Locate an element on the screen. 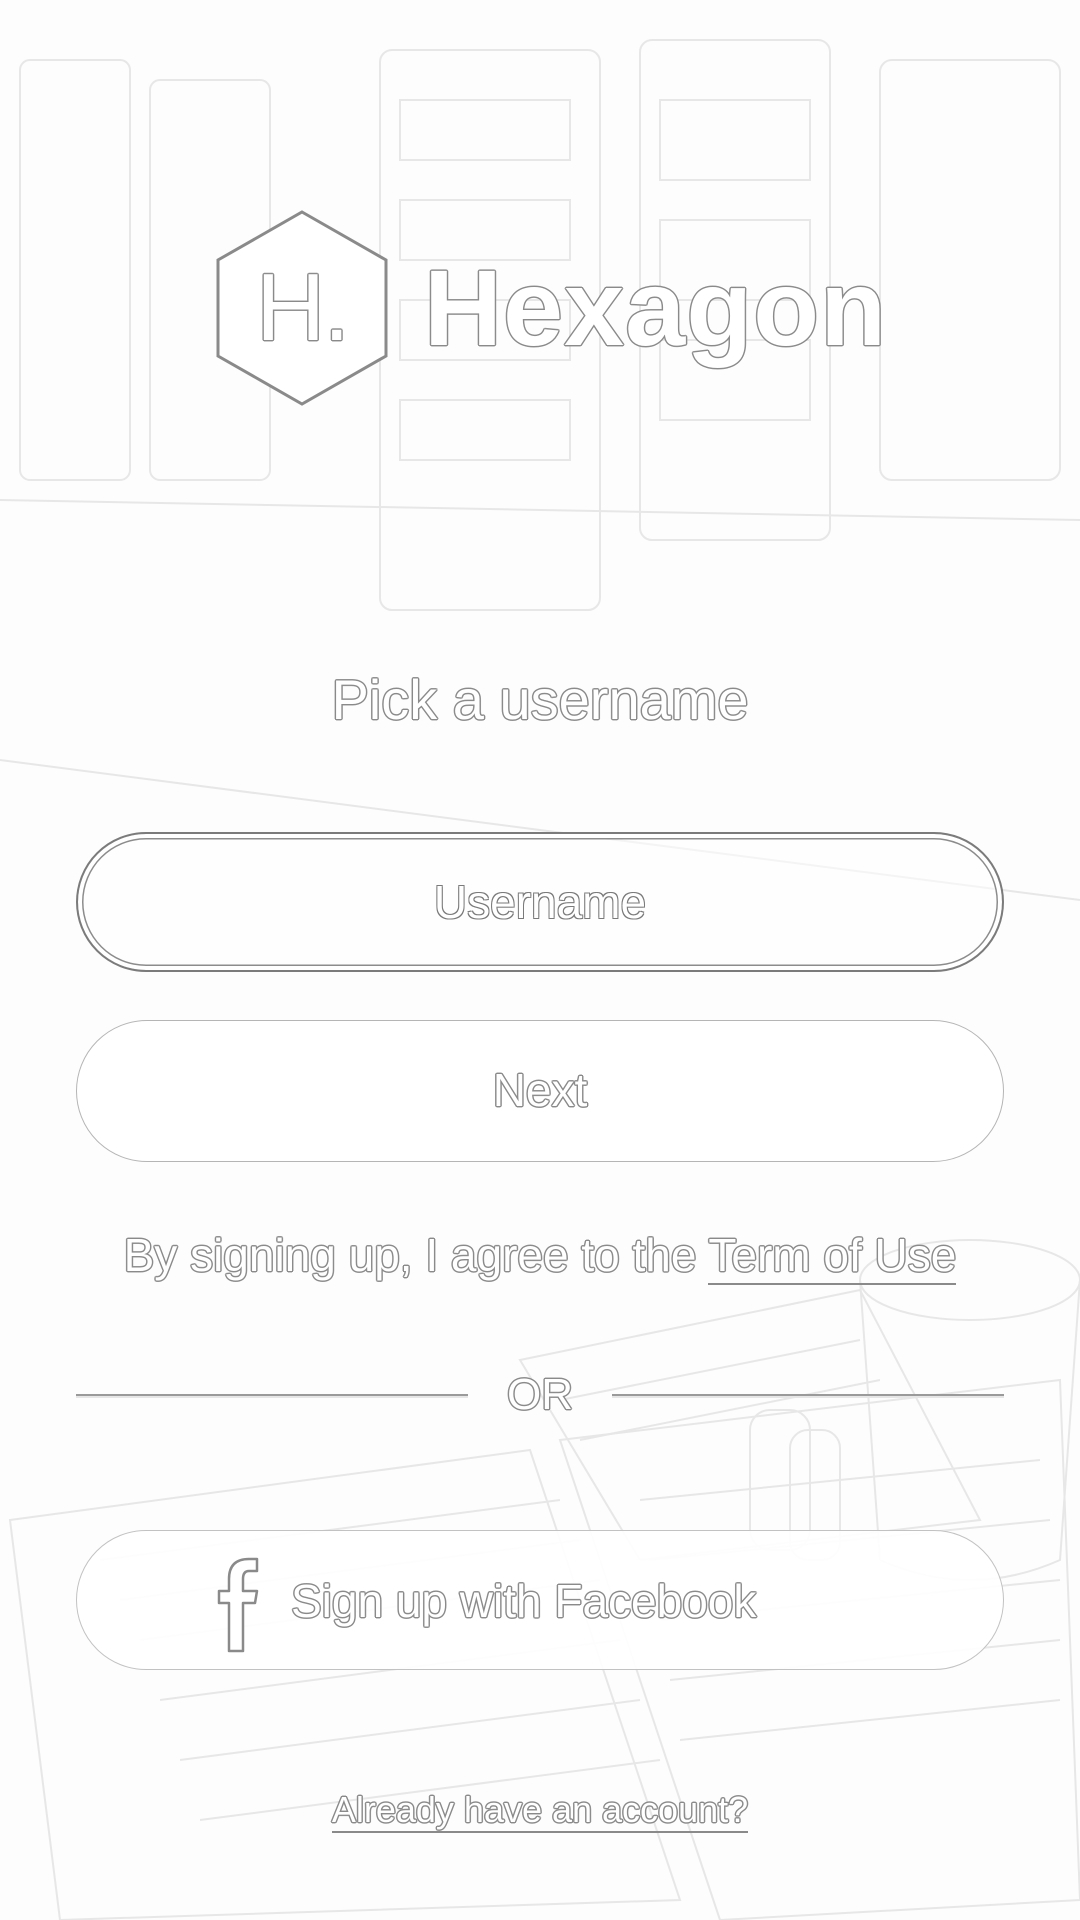  already-have-account-link: Already have an account? is located at coordinates (540, 1811).